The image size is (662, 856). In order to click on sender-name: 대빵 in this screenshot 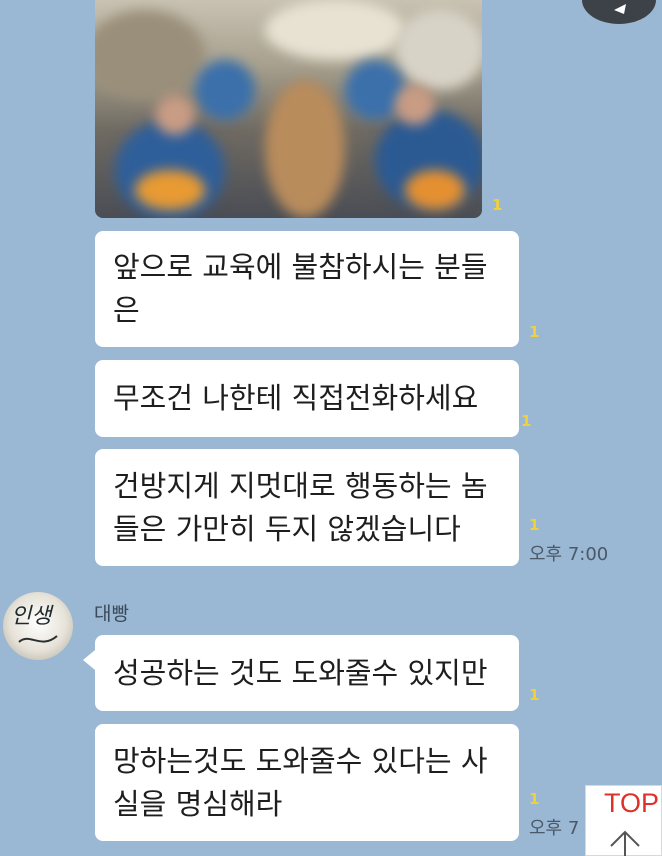, I will do `click(111, 614)`.